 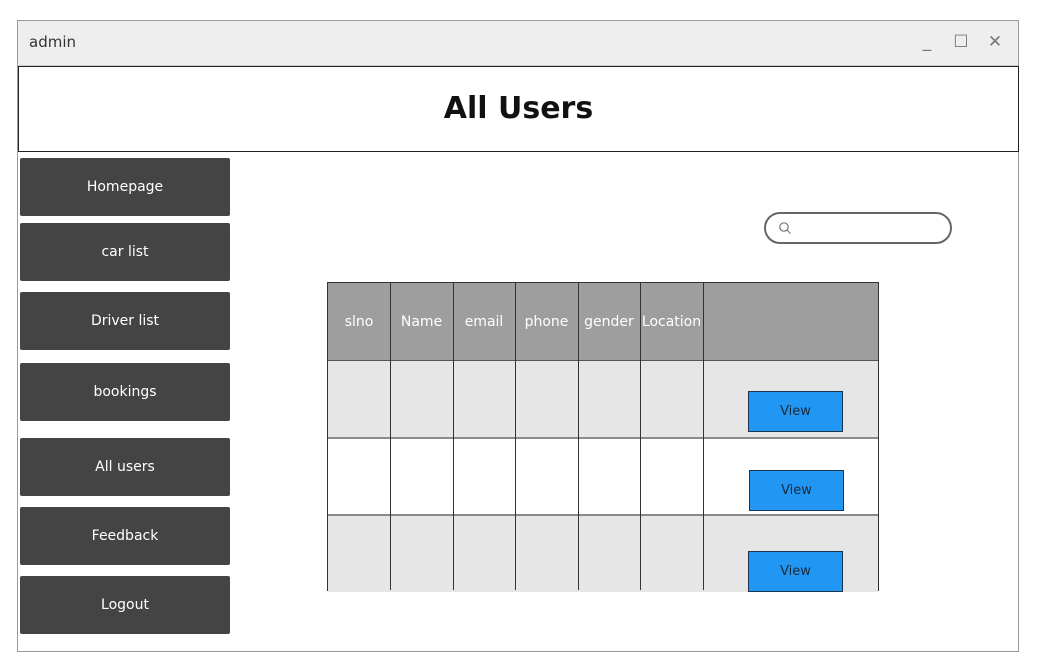 I want to click on column-header-actions, so click(x=790, y=321).